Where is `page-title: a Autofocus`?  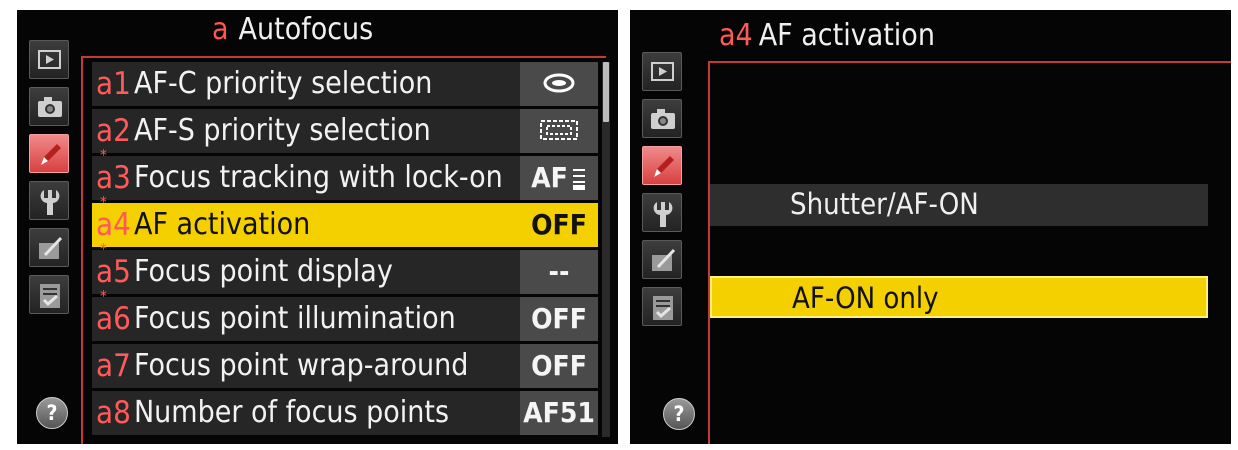 page-title: a Autofocus is located at coordinates (292, 30).